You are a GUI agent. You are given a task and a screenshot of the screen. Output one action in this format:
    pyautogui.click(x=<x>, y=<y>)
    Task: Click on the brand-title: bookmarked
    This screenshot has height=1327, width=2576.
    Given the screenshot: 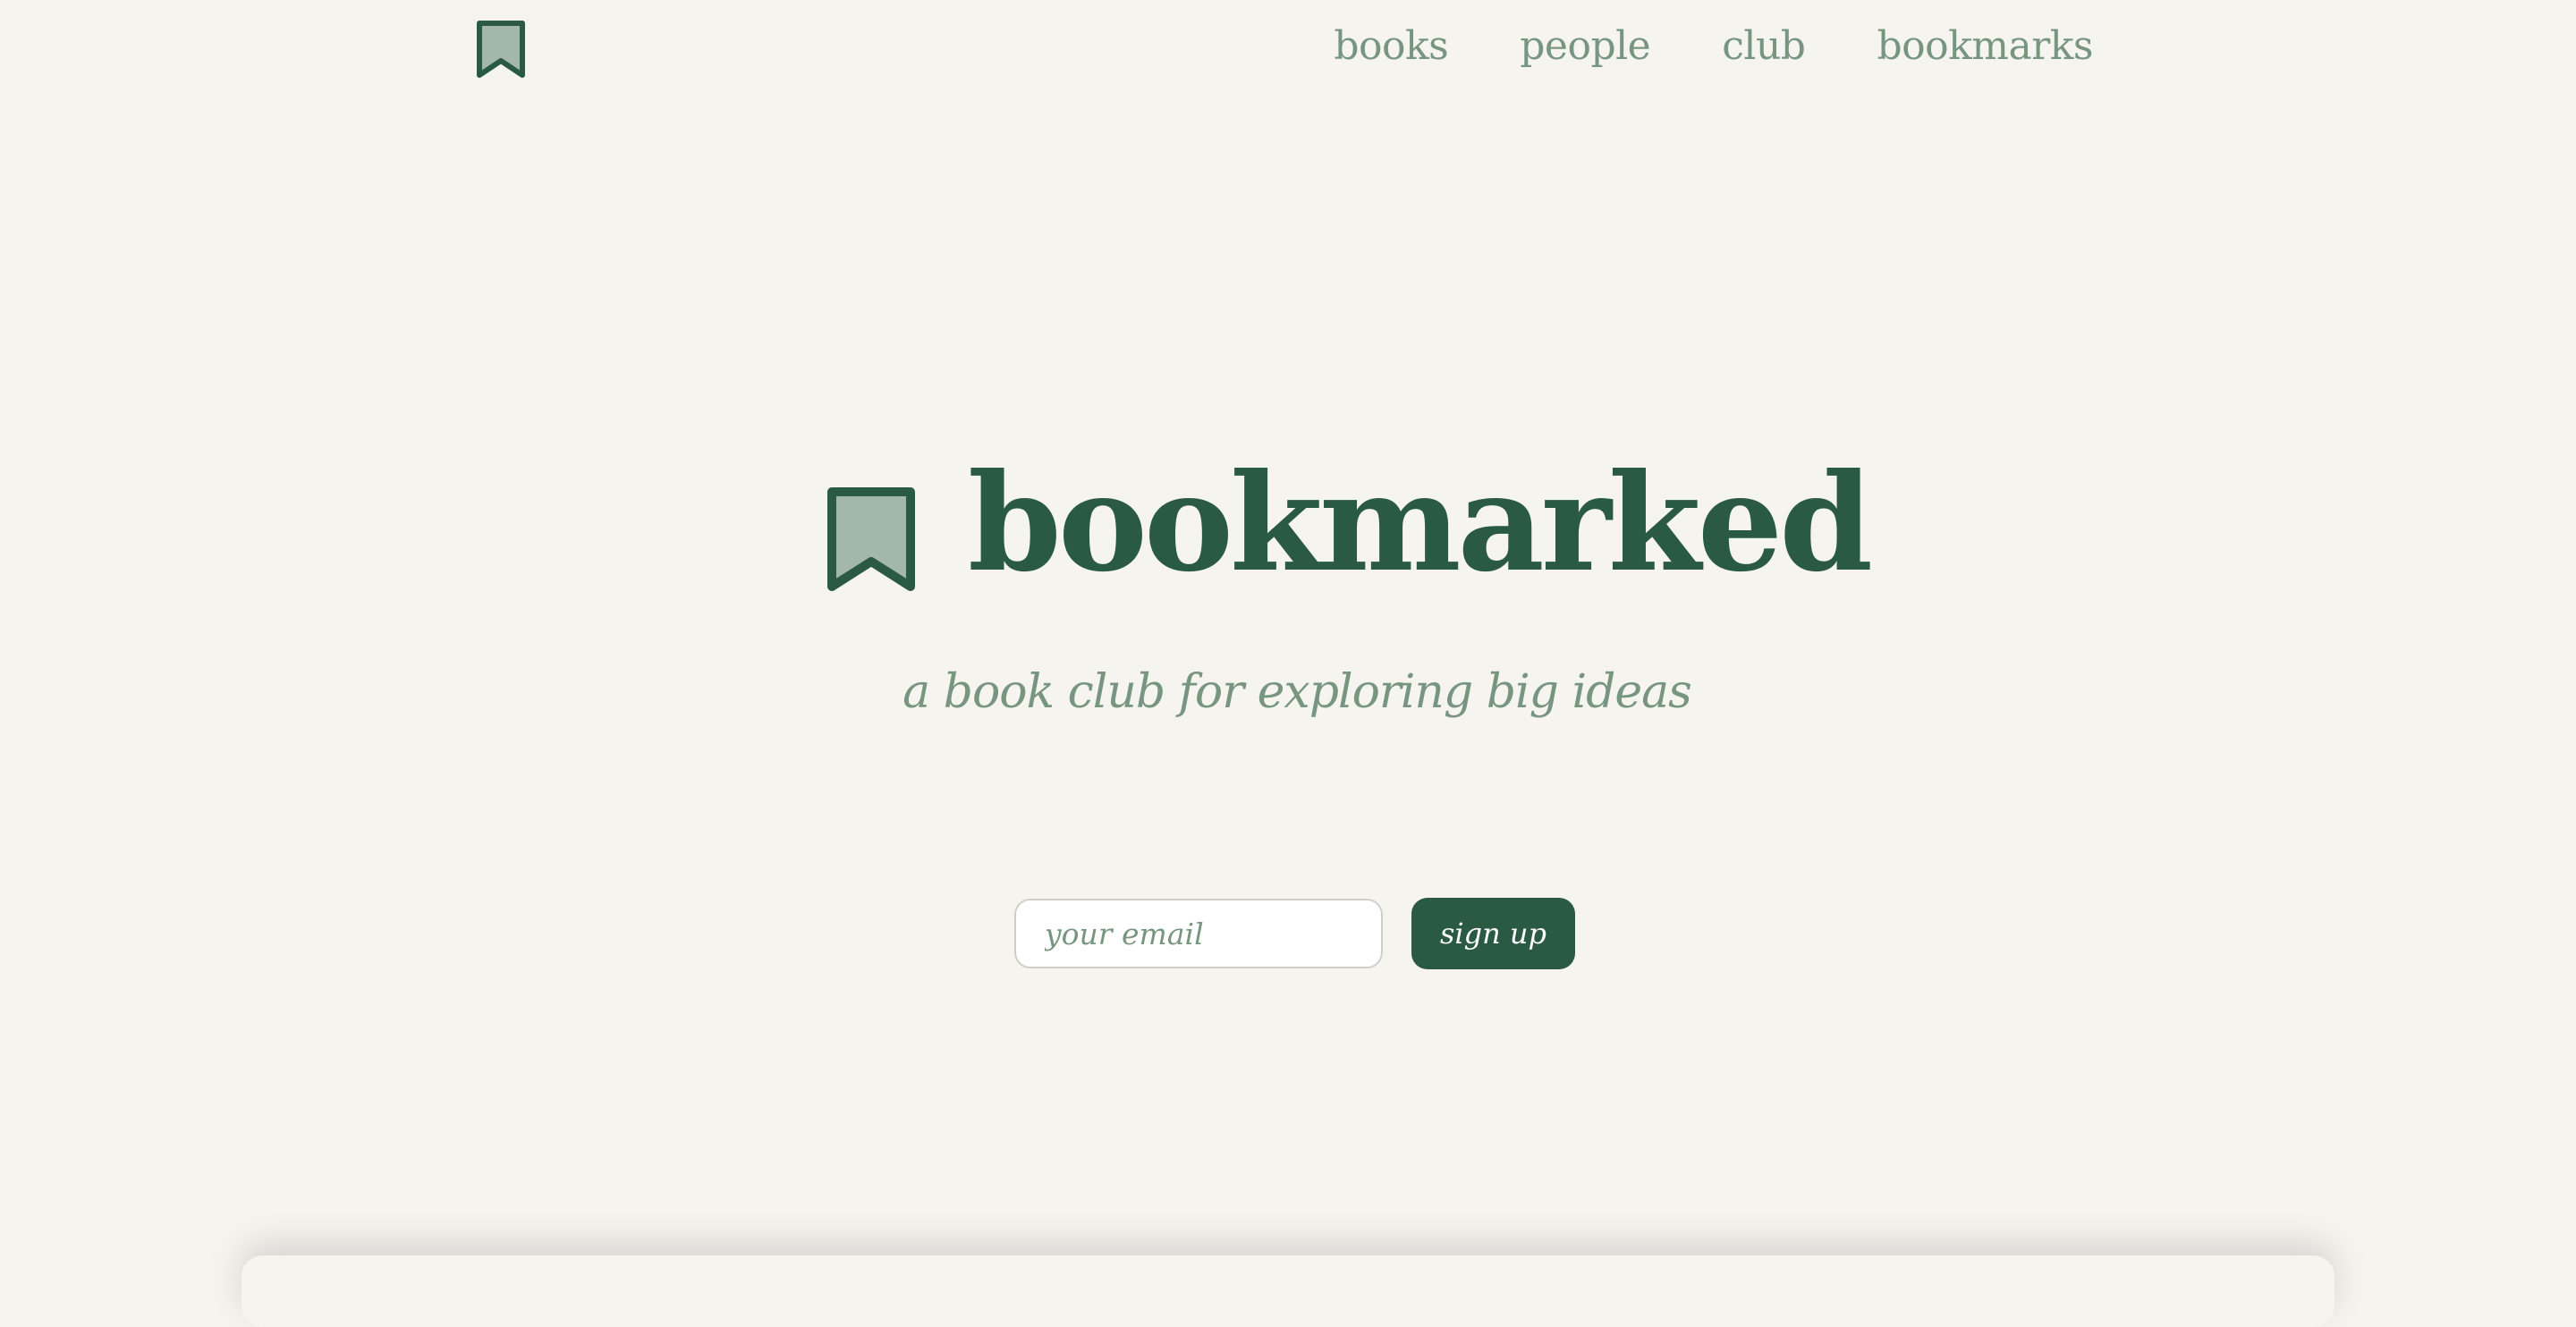 What is the action you would take?
    pyautogui.click(x=1420, y=523)
    